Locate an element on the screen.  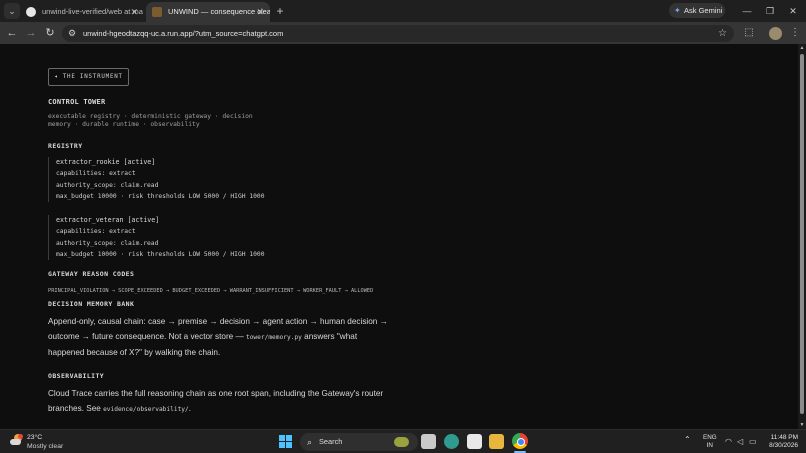
page-title: CONTROL TOWER is located at coordinates (77, 102).